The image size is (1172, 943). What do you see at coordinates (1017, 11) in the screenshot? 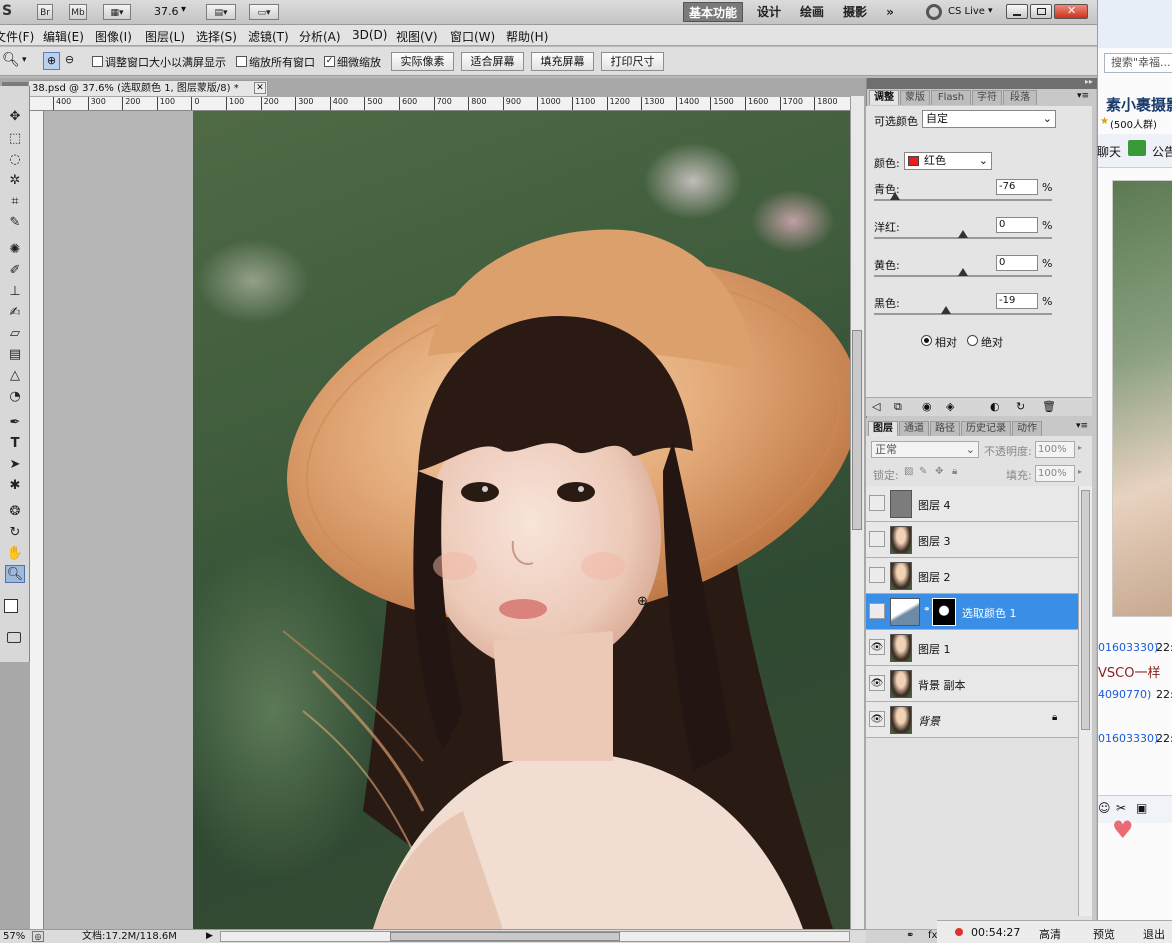
I see `minimize-button` at bounding box center [1017, 11].